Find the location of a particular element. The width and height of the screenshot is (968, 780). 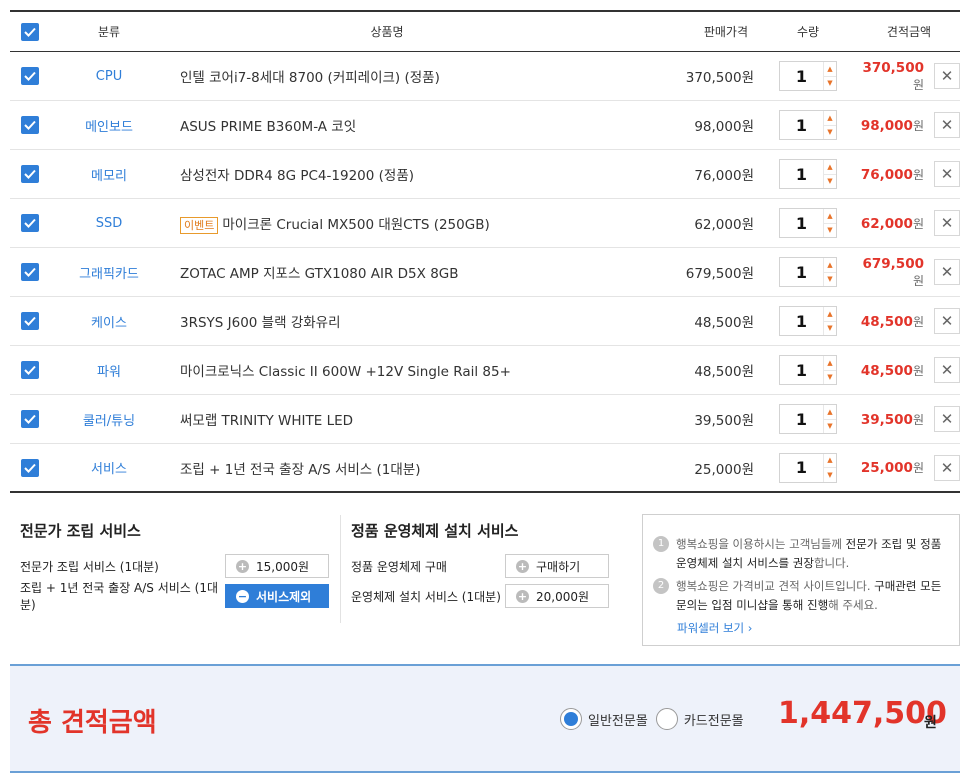

plus-icon: + is located at coordinates (522, 596).